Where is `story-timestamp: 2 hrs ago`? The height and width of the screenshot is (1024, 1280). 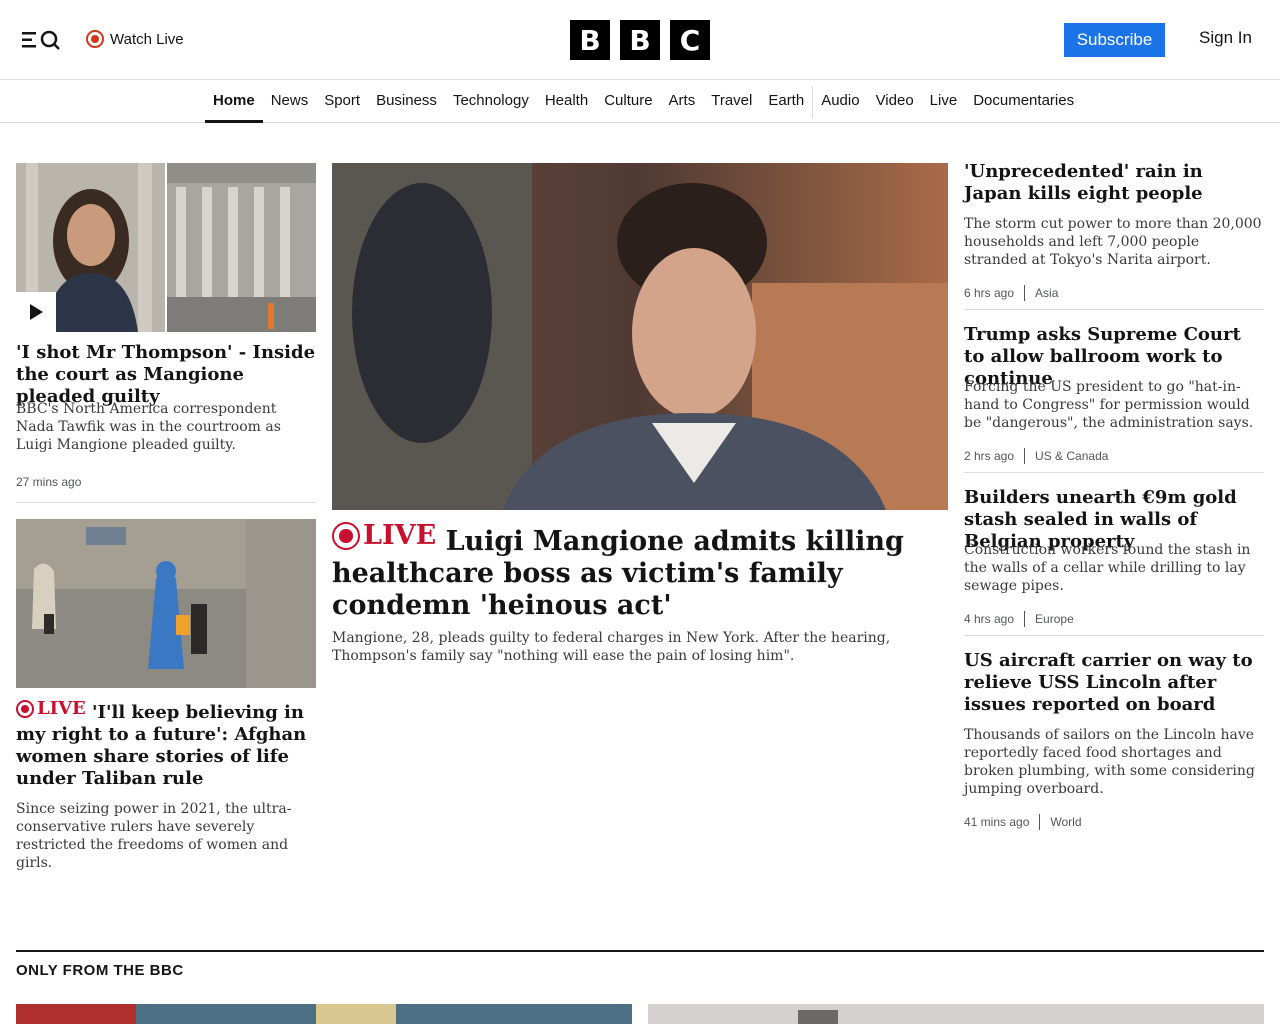 story-timestamp: 2 hrs ago is located at coordinates (989, 456).